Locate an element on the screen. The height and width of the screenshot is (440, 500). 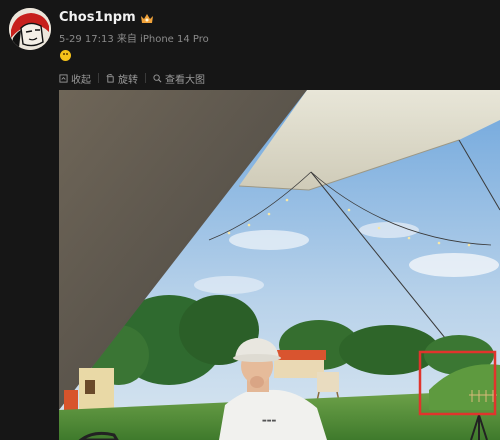
image-toolbar: 收起 旋转 查看大图 is located at coordinates (132, 78).